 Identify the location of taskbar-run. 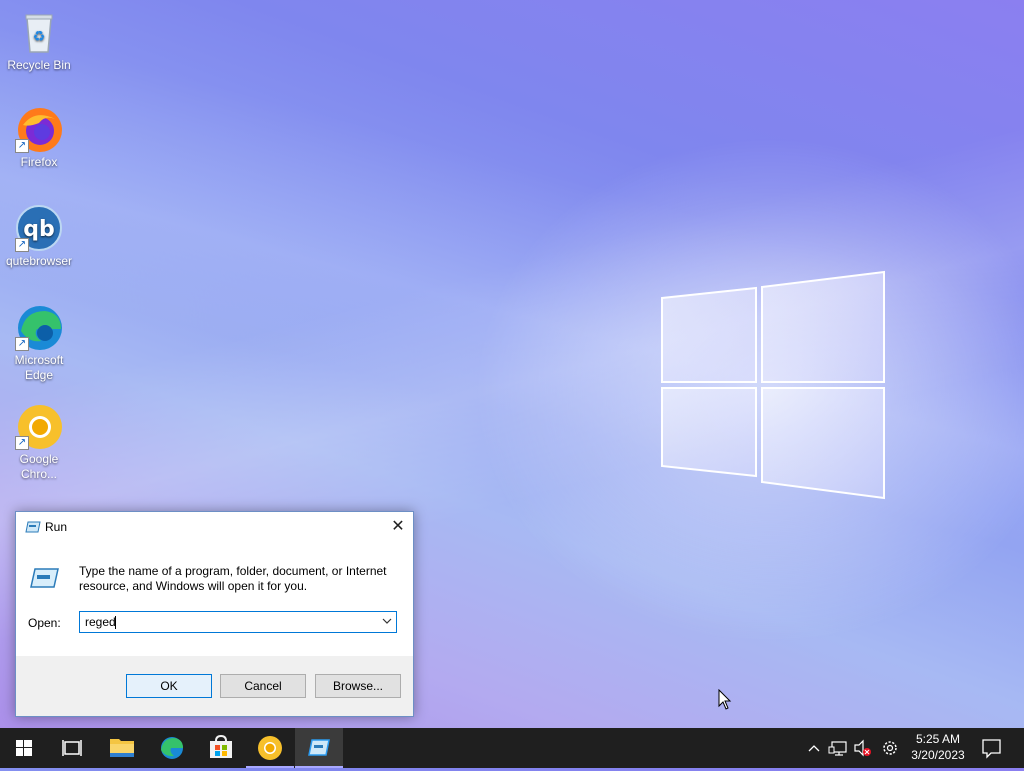
(319, 748).